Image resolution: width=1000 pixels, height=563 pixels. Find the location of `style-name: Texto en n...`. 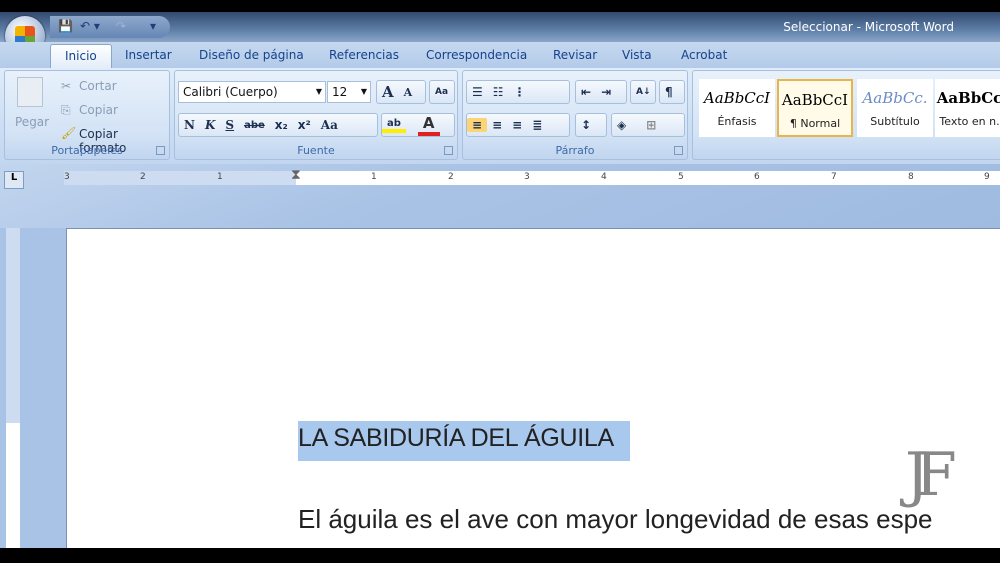

style-name: Texto en n... is located at coordinates (969, 121).